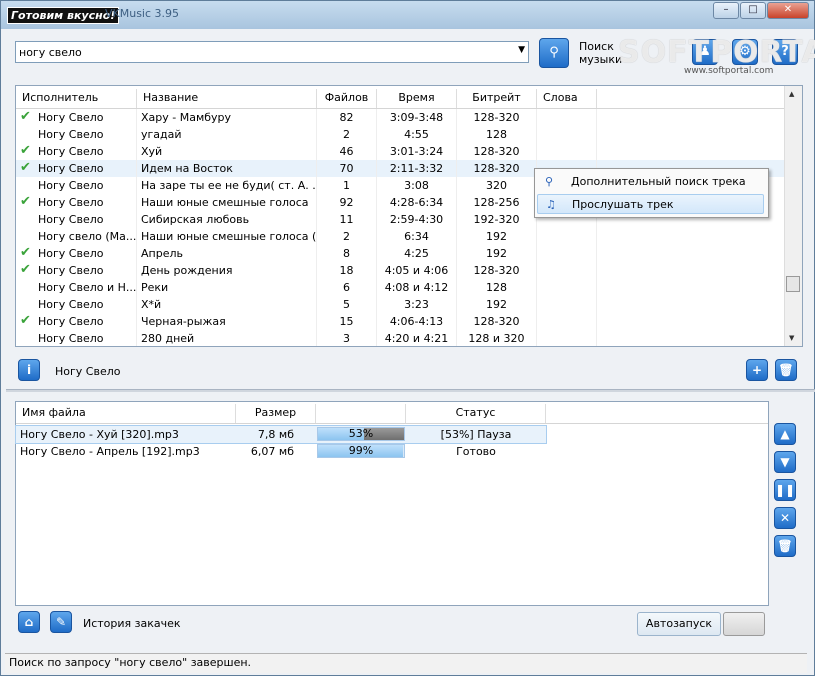 This screenshot has height=676, width=815. What do you see at coordinates (142, 13) in the screenshot?
I see `window-title: VKMusic 3.95` at bounding box center [142, 13].